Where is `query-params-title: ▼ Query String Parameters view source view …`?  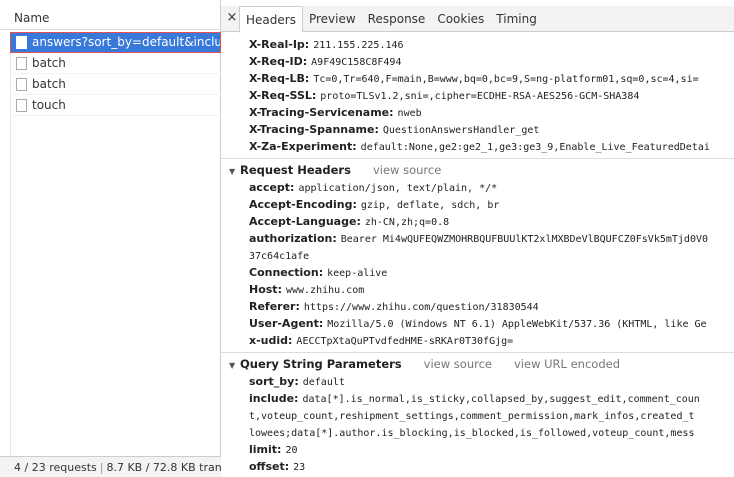 query-params-title: ▼ Query String Parameters view source view … is located at coordinates (424, 364).